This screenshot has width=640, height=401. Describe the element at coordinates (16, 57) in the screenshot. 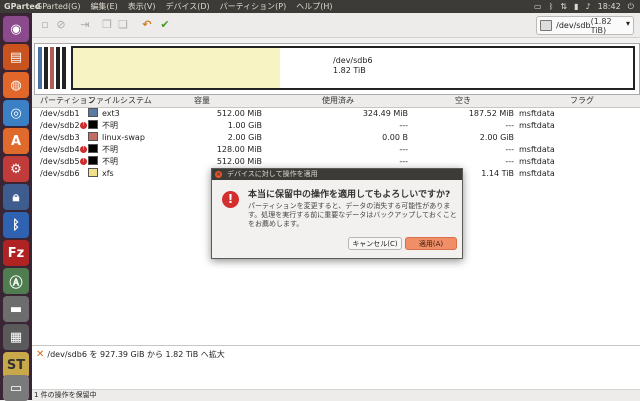

I see `files-icon: ▤` at that location.